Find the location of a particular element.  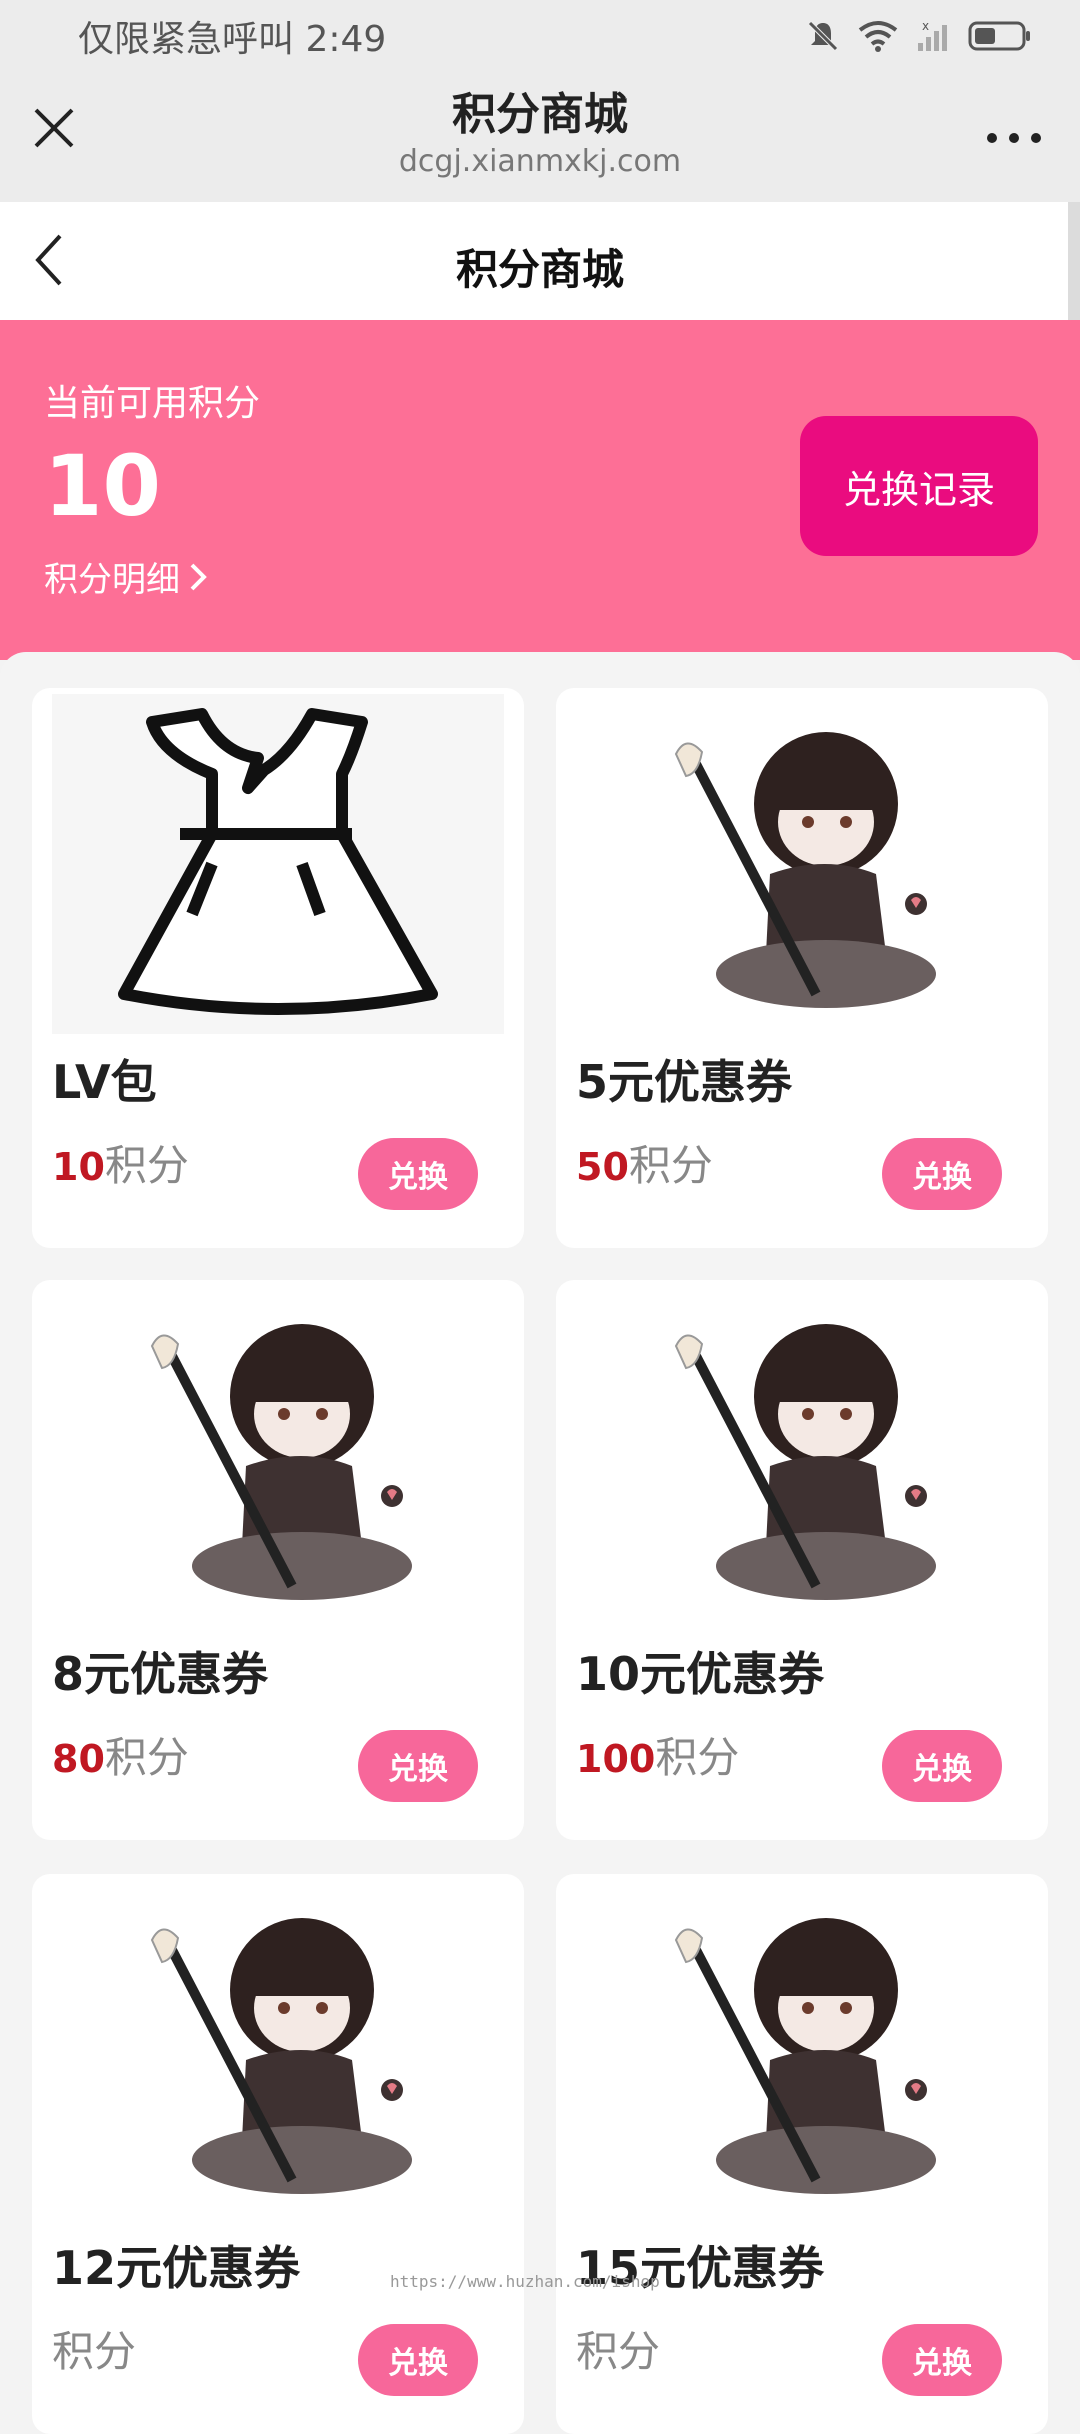

page-title: 积分商城 is located at coordinates (539, 269).